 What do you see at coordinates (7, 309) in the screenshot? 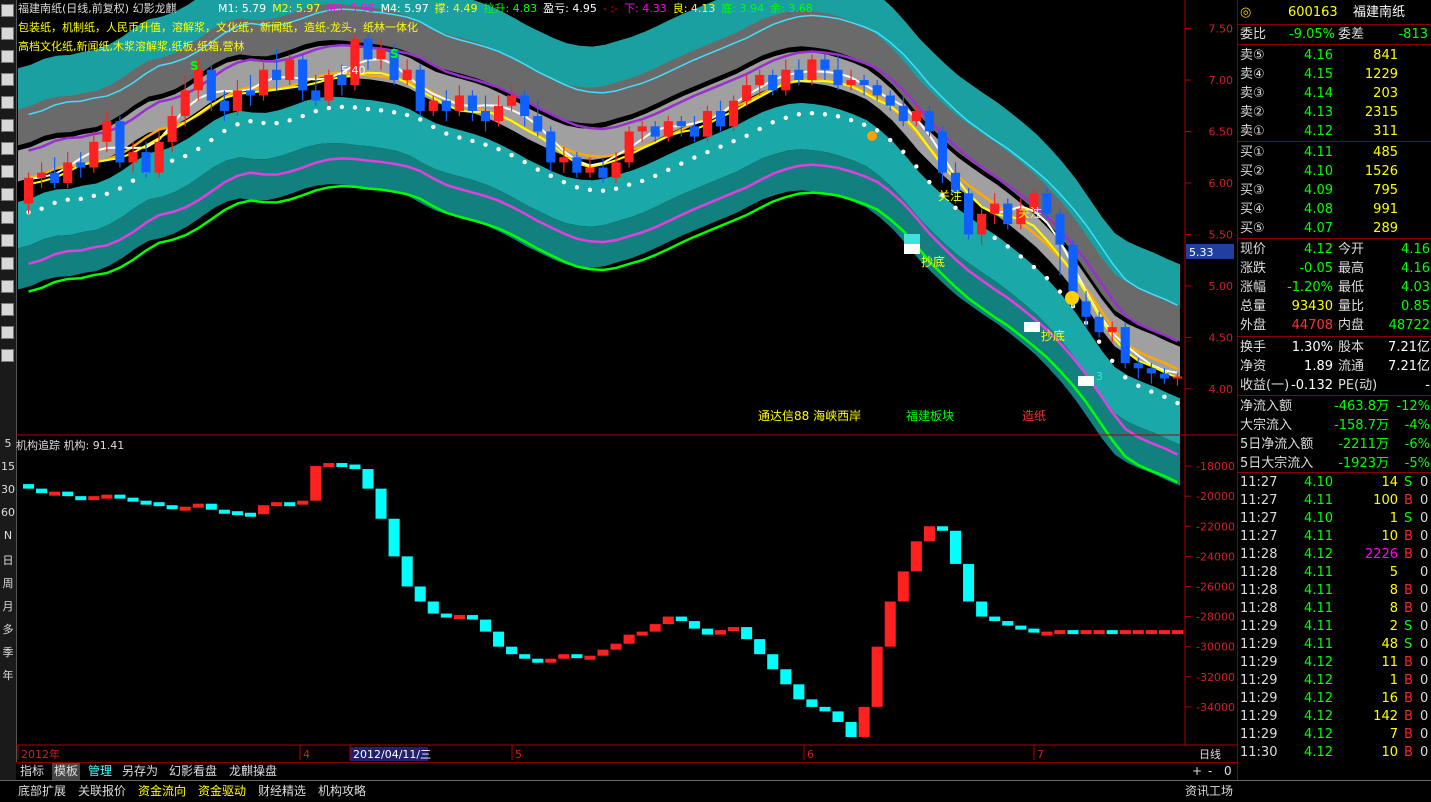
I see `plus-icon` at bounding box center [7, 309].